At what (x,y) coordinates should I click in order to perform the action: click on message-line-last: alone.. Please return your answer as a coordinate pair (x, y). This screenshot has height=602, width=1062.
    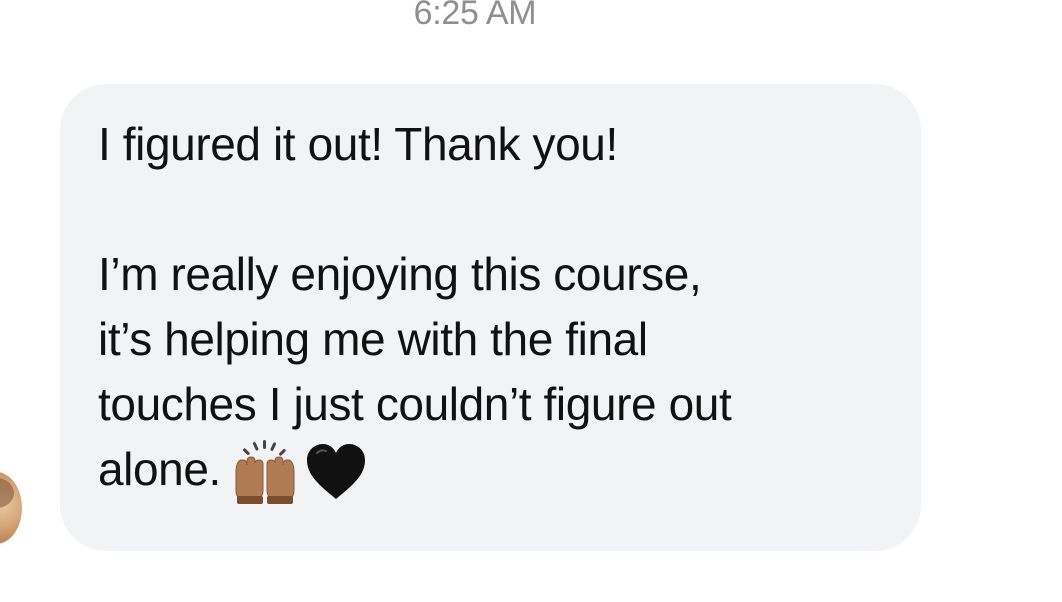
    Looking at the image, I should click on (490, 479).